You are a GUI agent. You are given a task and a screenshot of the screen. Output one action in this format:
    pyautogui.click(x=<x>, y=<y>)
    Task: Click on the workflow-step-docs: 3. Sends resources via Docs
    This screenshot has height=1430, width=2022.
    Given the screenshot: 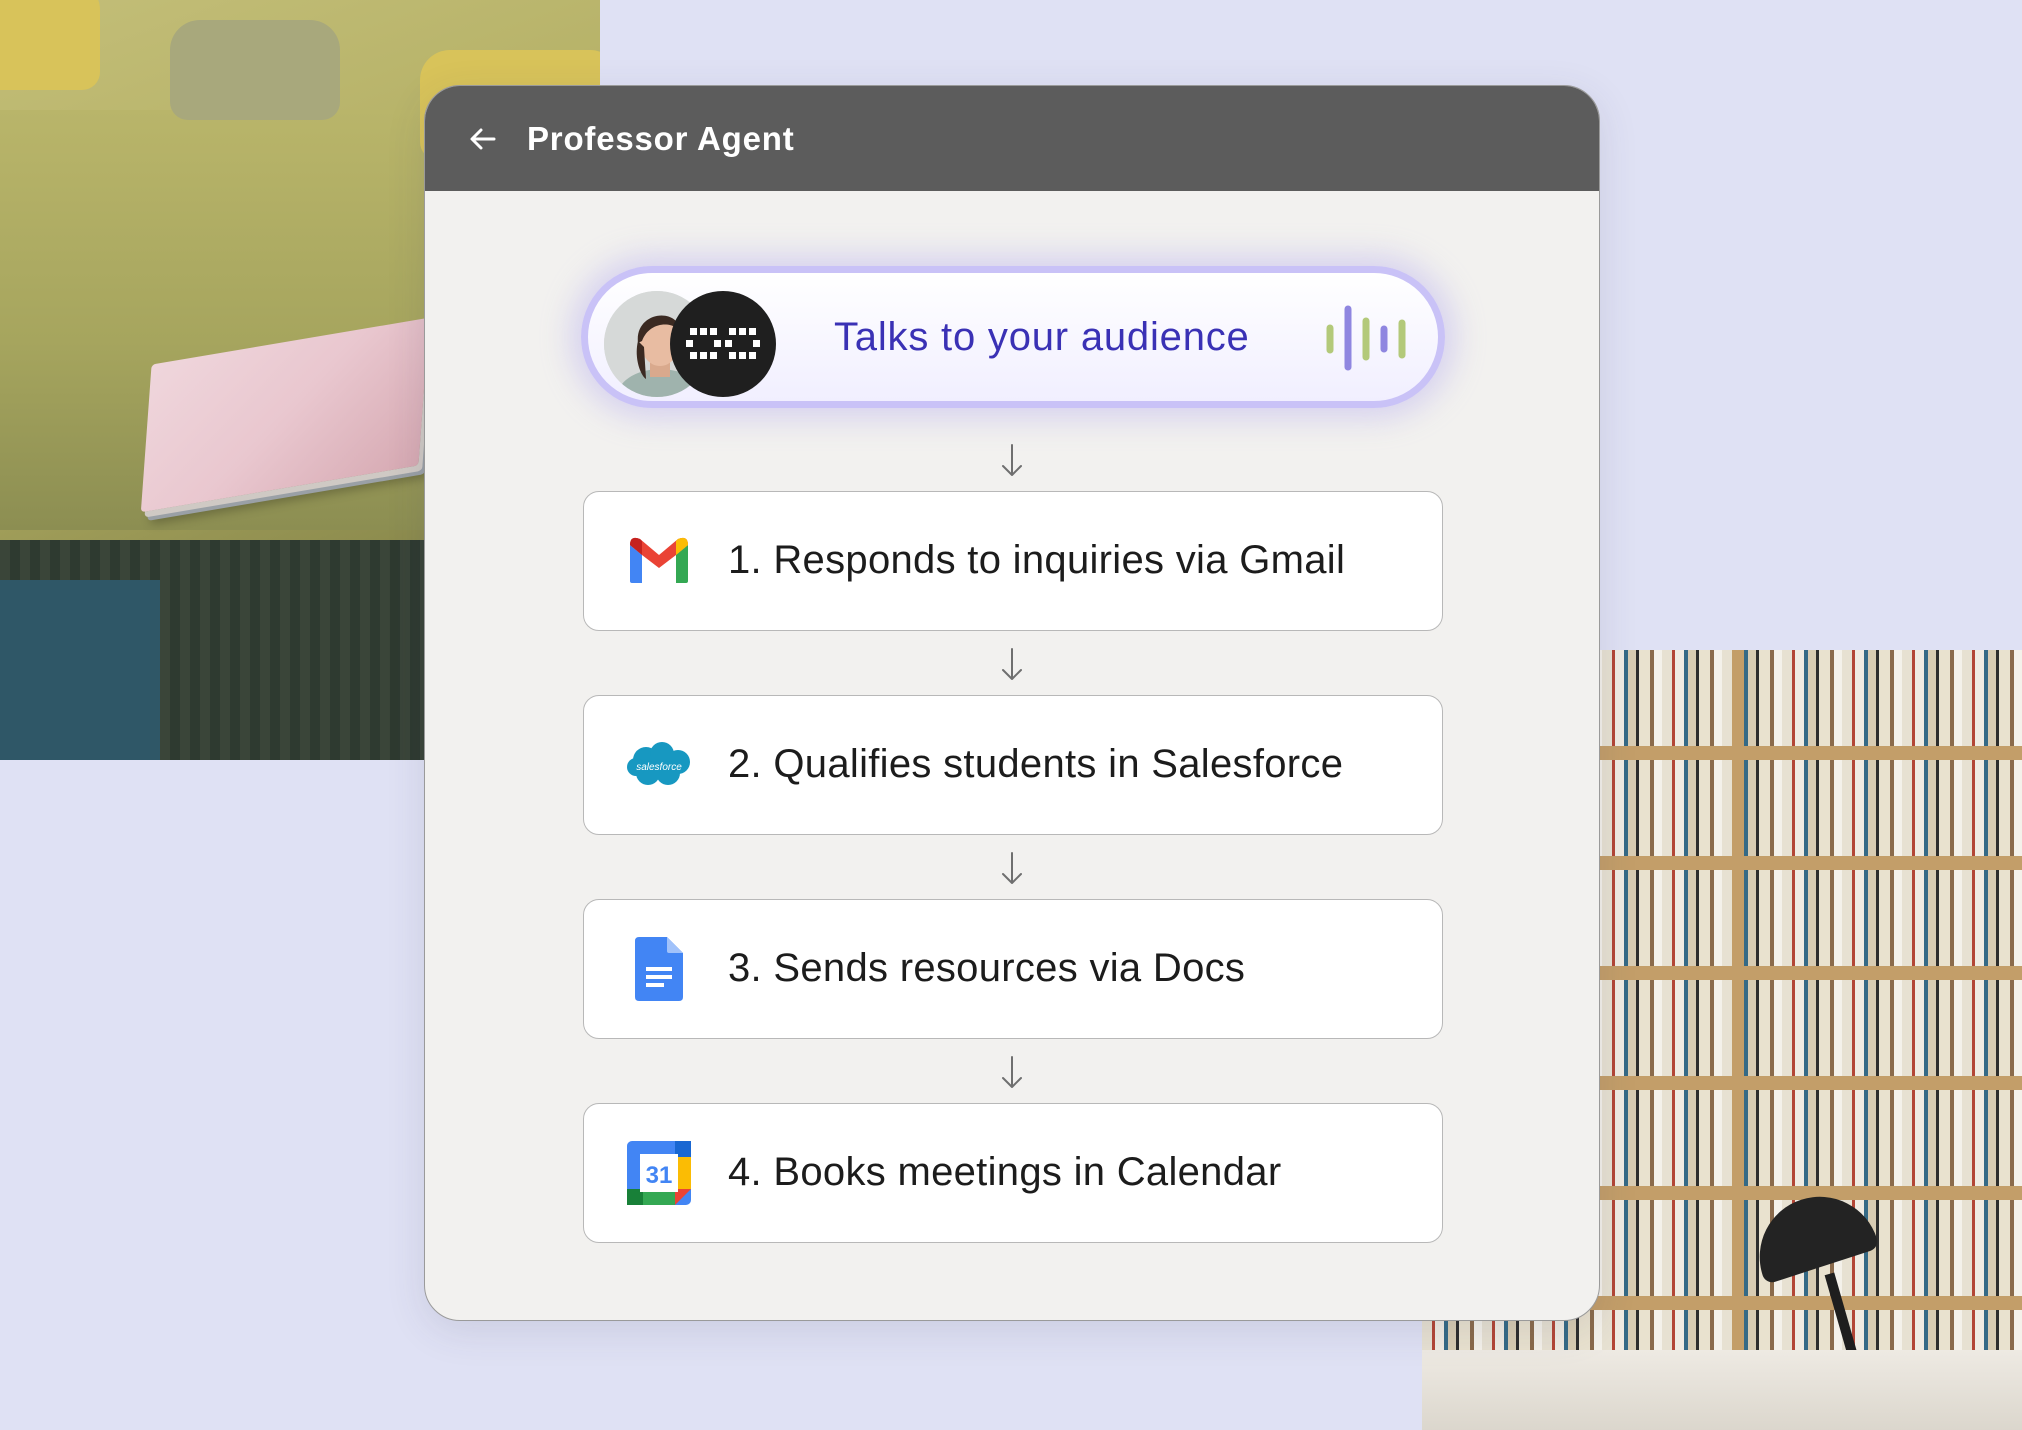 What is the action you would take?
    pyautogui.click(x=1013, y=969)
    